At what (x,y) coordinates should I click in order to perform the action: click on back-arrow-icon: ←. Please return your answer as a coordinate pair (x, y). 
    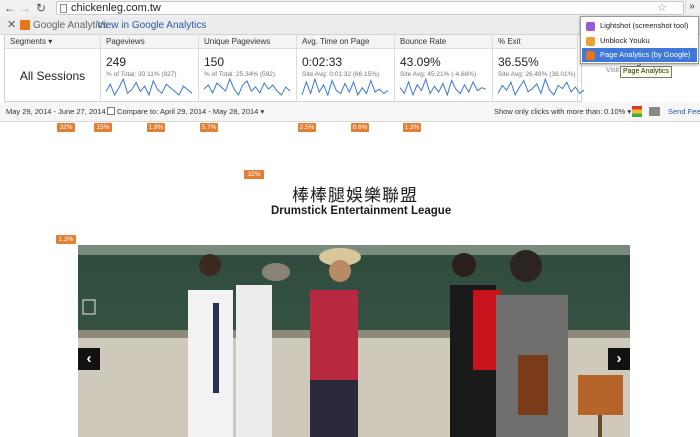
    Looking at the image, I should click on (10, 8).